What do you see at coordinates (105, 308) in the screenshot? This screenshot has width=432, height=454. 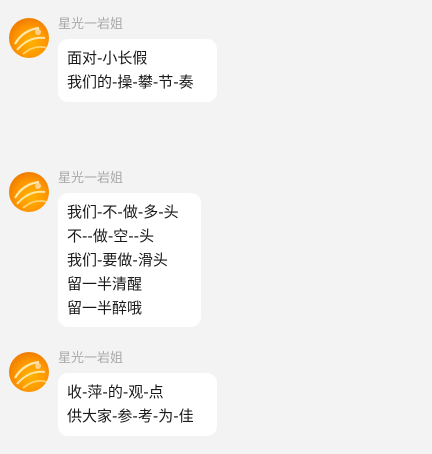 I see `message-line: 留一半醉哦` at bounding box center [105, 308].